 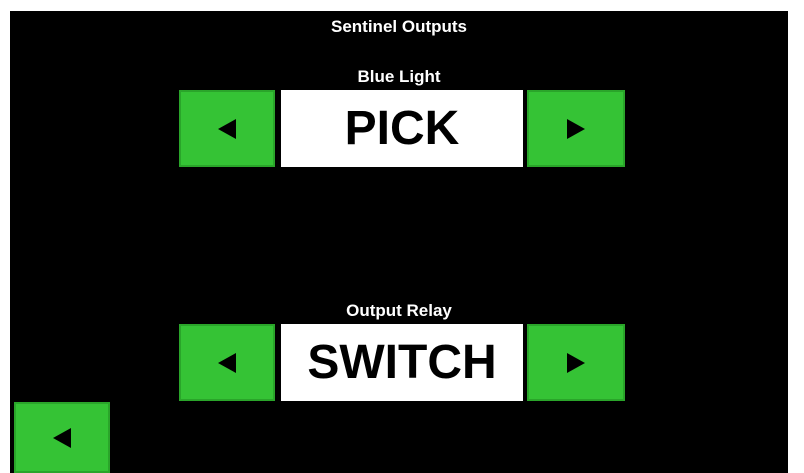 What do you see at coordinates (399, 310) in the screenshot?
I see `output-relay-label: Output Relay` at bounding box center [399, 310].